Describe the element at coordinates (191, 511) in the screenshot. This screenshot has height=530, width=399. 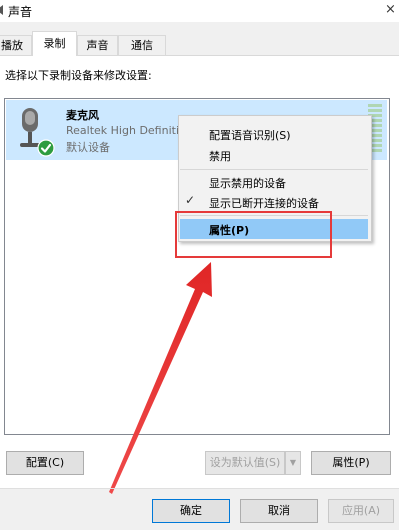
I see `ok-button: 确定` at that location.